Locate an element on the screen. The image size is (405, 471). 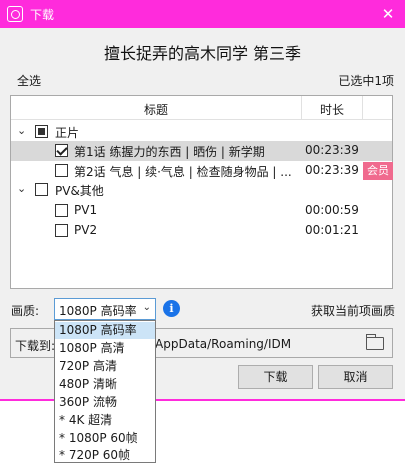
column-divider is located at coordinates (362, 108).